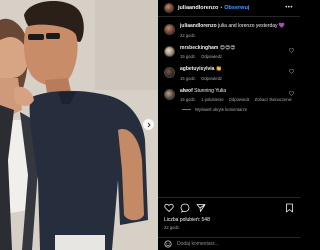 This screenshot has width=320, height=250. What do you see at coordinates (168, 244) in the screenshot?
I see `emoji-icon` at bounding box center [168, 244].